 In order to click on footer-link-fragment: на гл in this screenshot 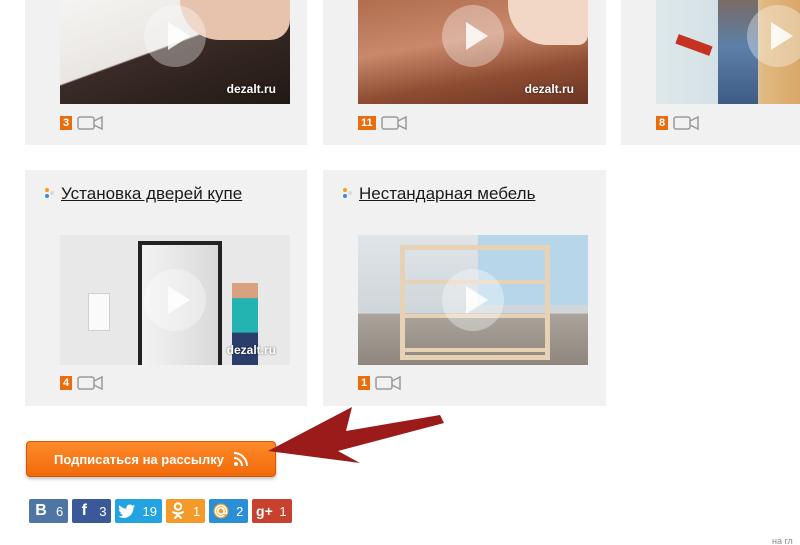, I will do `click(786, 541)`.